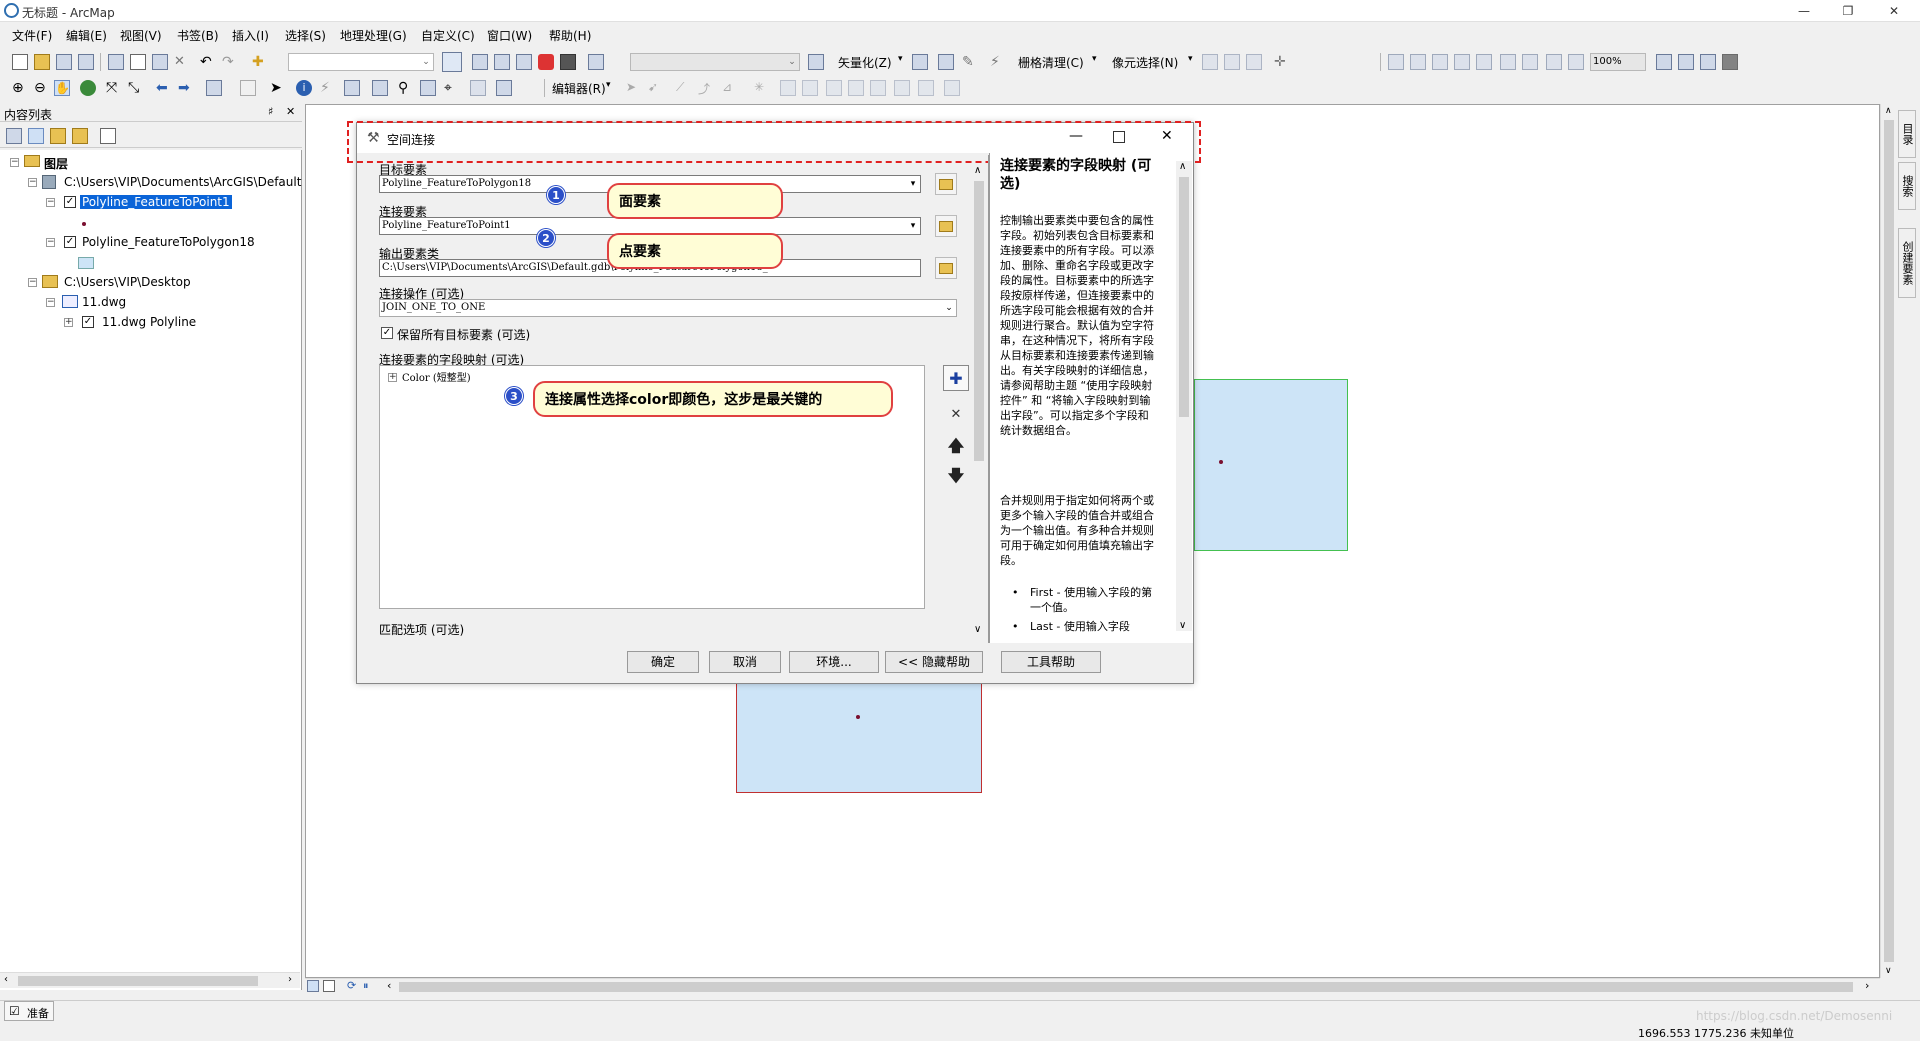  I want to click on edit-vertices-icon, so click(788, 88).